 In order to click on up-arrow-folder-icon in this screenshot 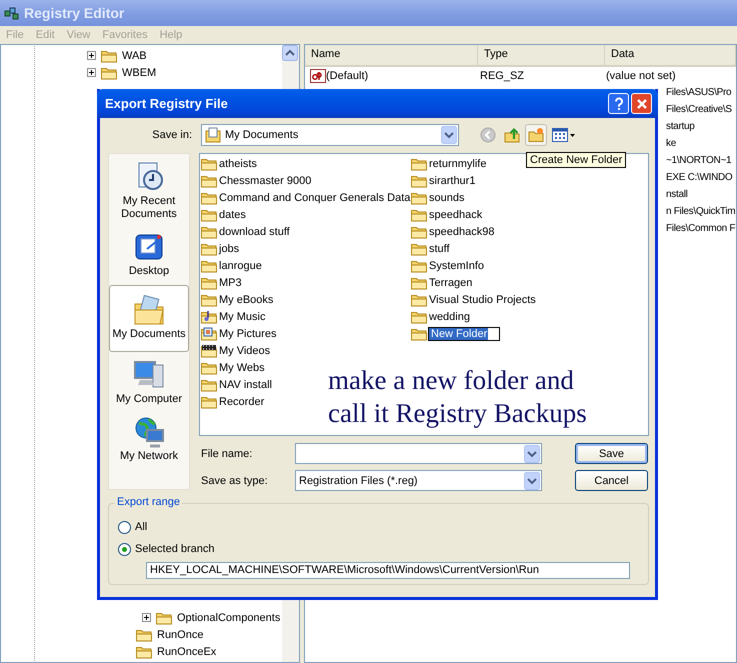, I will do `click(512, 135)`.